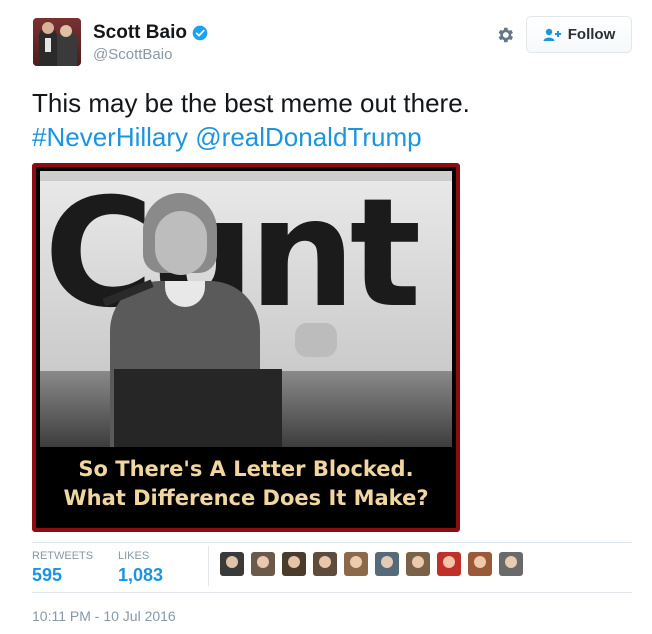 This screenshot has width=652, height=634. What do you see at coordinates (505, 35) in the screenshot?
I see `gear-icon` at bounding box center [505, 35].